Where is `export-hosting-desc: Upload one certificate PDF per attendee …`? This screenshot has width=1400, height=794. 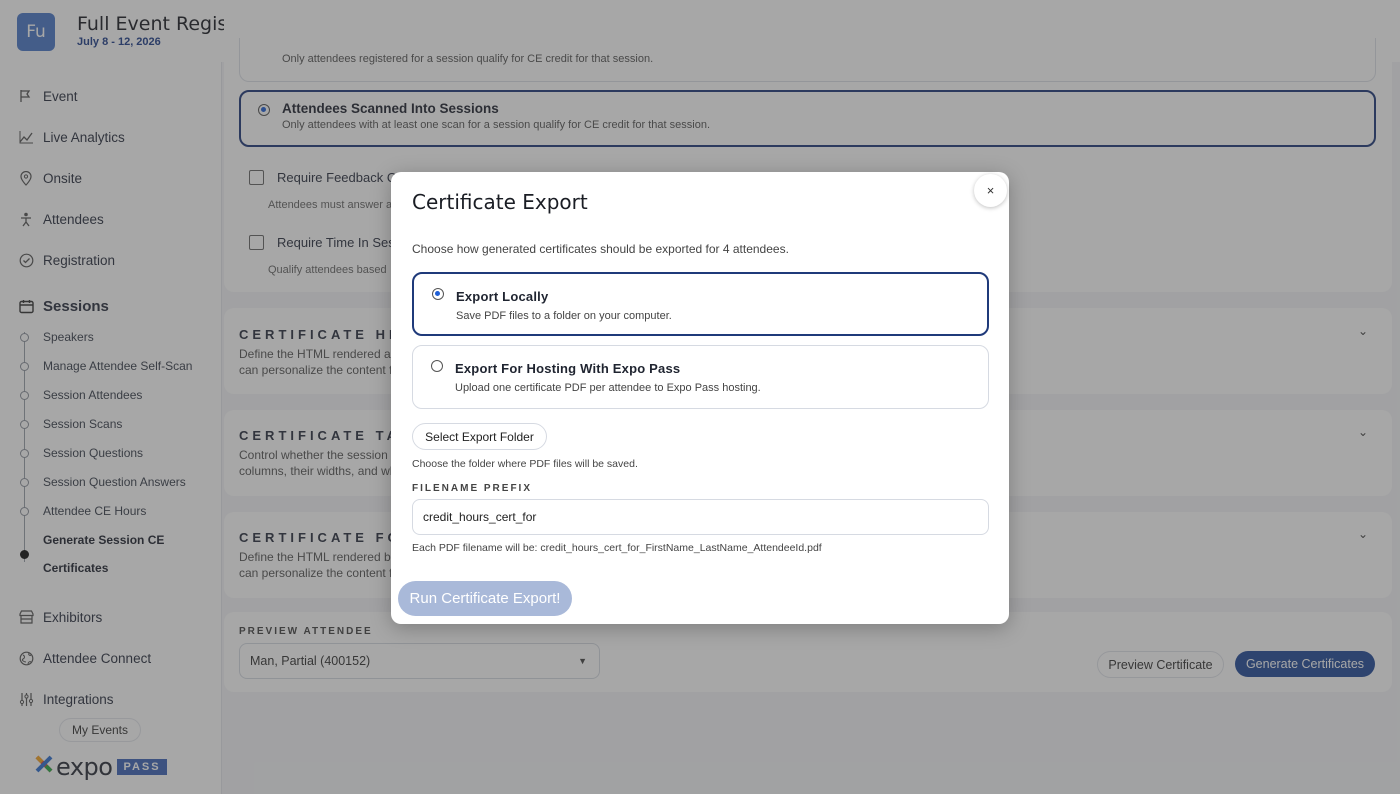
export-hosting-desc: Upload one certificate PDF per attendee … is located at coordinates (608, 388).